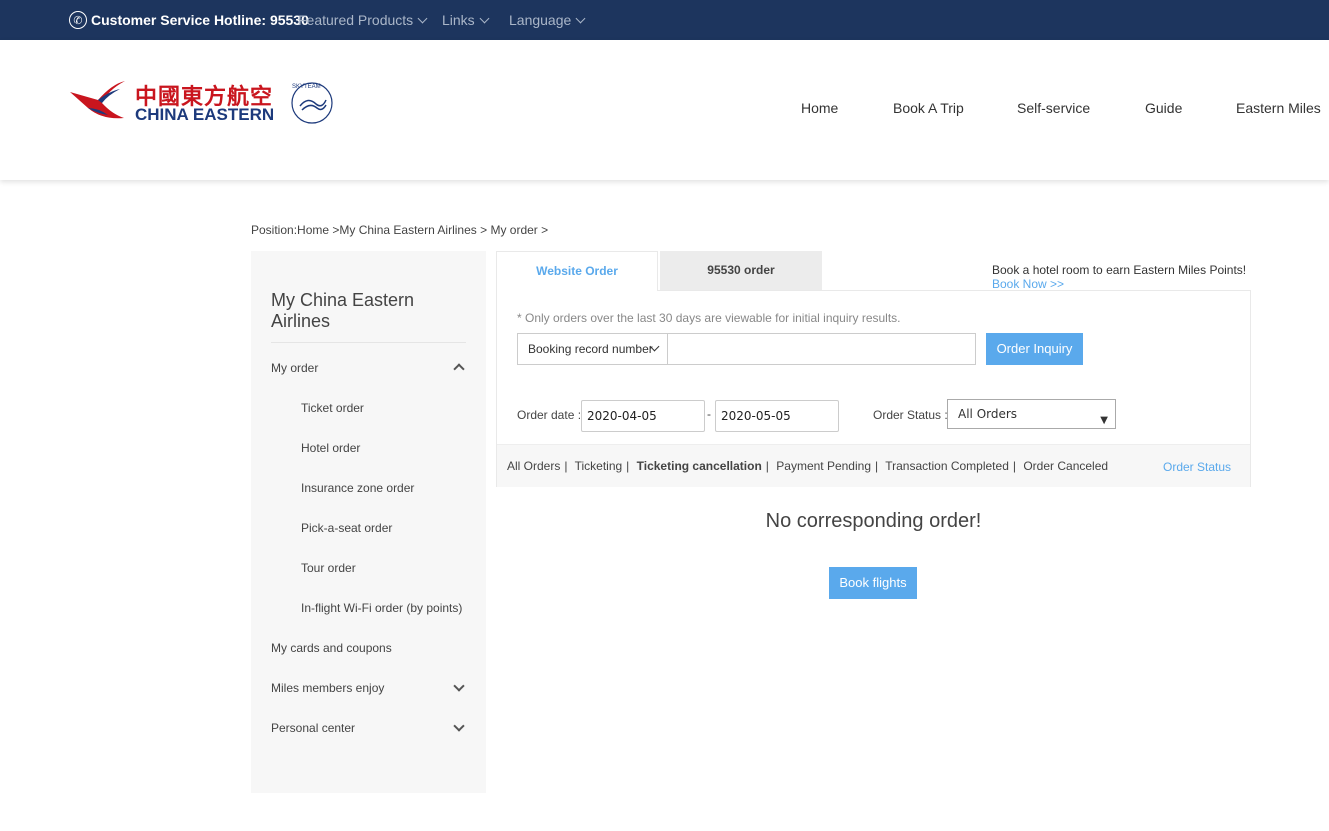  I want to click on filter-all-orders: All Orders, so click(533, 466).